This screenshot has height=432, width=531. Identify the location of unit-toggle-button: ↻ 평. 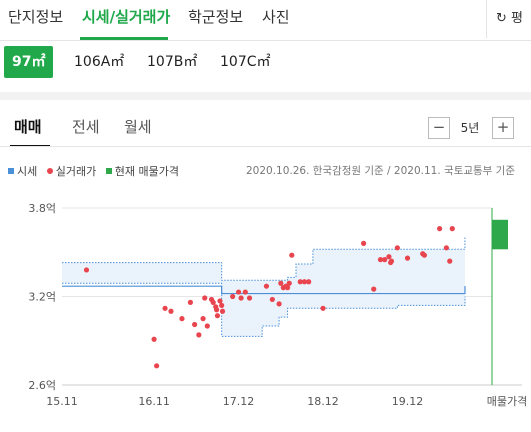
(508, 19).